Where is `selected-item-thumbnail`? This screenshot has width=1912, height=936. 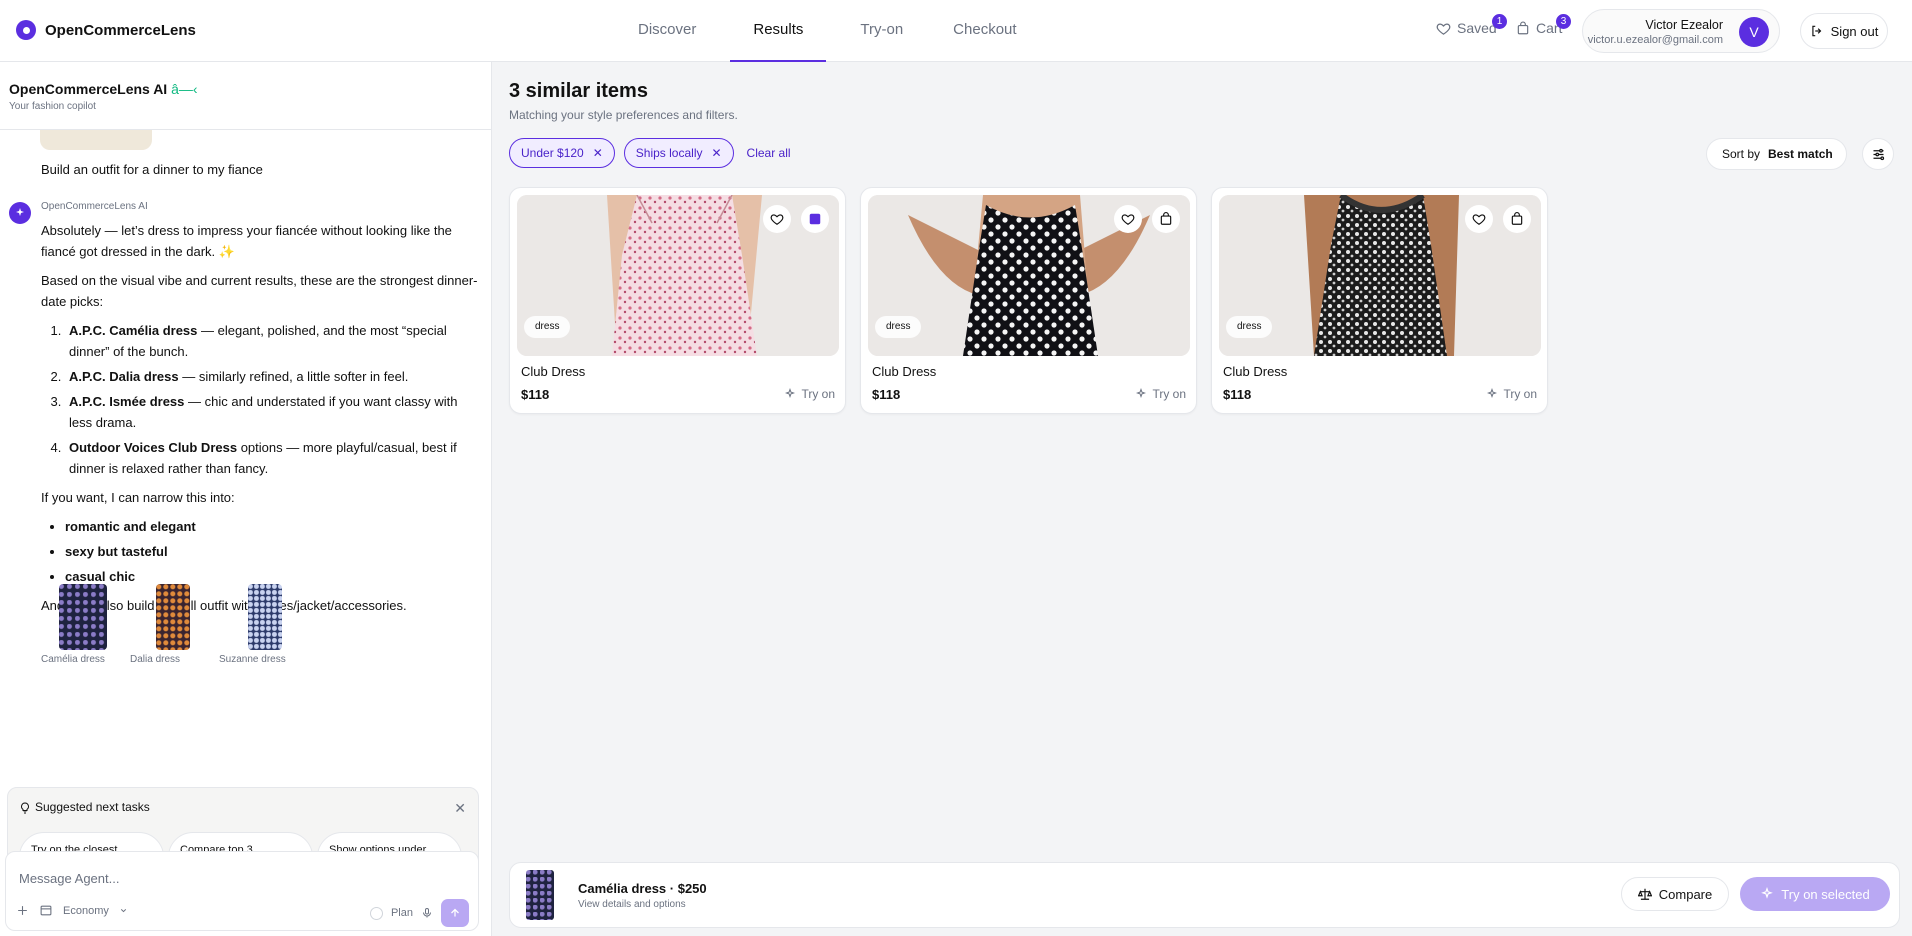
selected-item-thumbnail is located at coordinates (540, 895).